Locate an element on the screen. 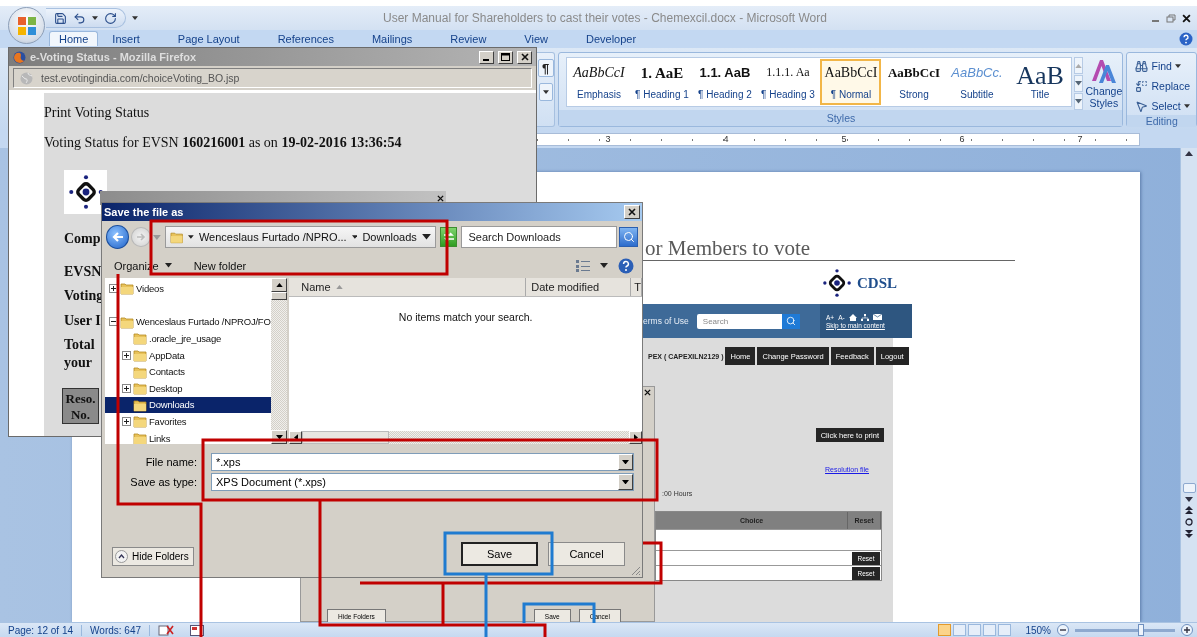  dropdown-button is located at coordinates (545, 92).